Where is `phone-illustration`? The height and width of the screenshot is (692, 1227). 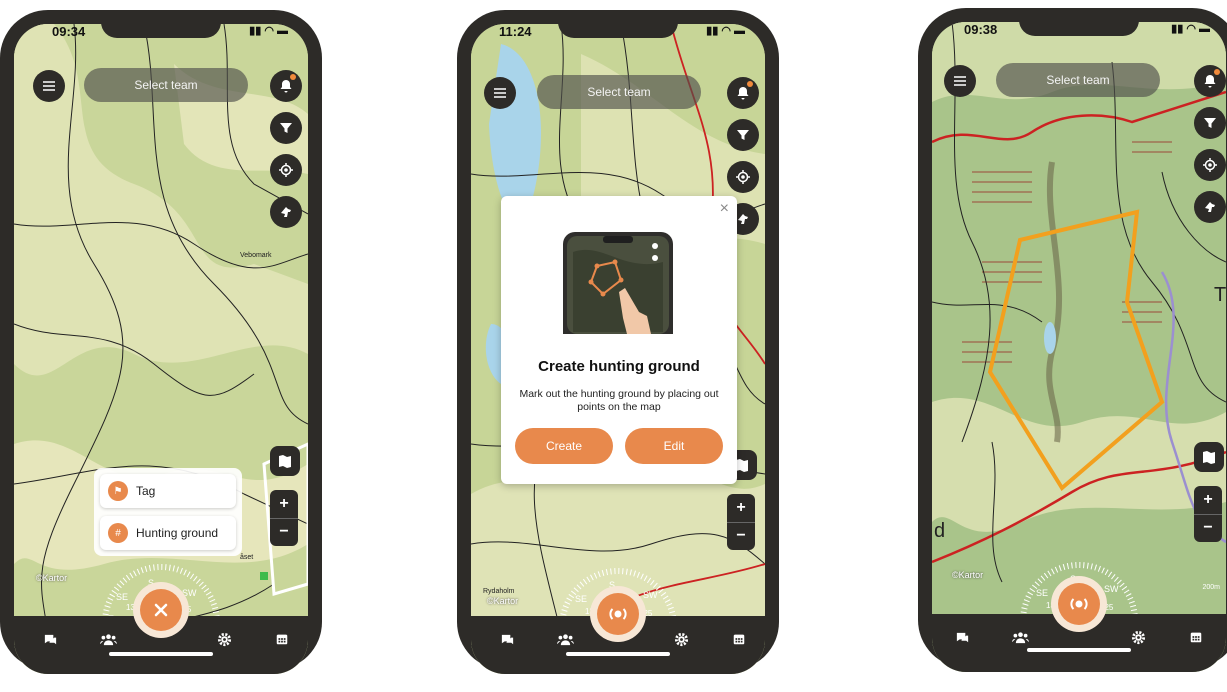
phone-illustration is located at coordinates (618, 283).